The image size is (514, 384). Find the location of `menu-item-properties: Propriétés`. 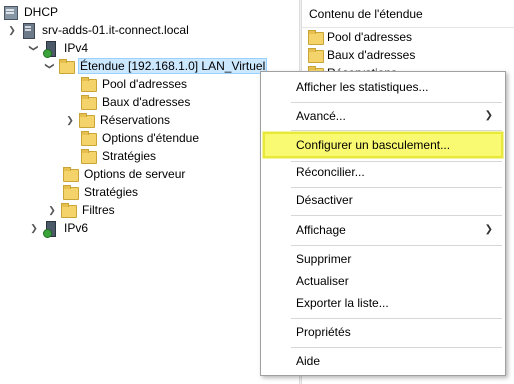

menu-item-properties: Propriétés is located at coordinates (383, 332).